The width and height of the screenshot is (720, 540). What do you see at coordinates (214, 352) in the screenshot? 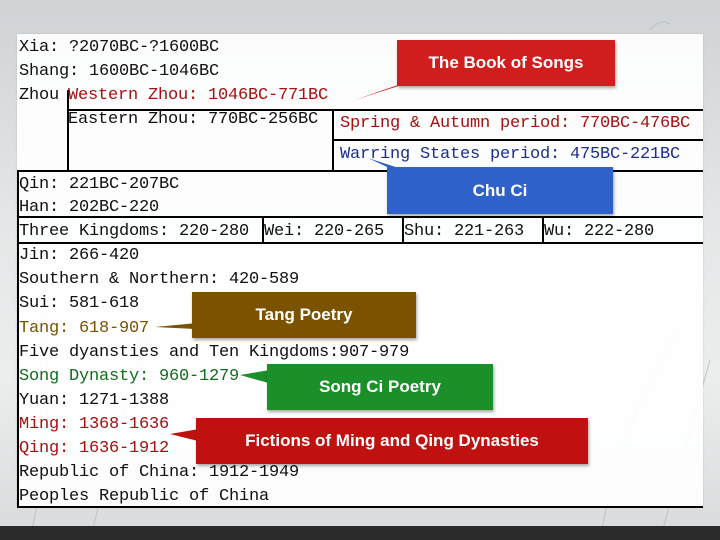
I see `five-dynasties-entry: Five dyansties and Ten Kingdoms:907-979` at bounding box center [214, 352].